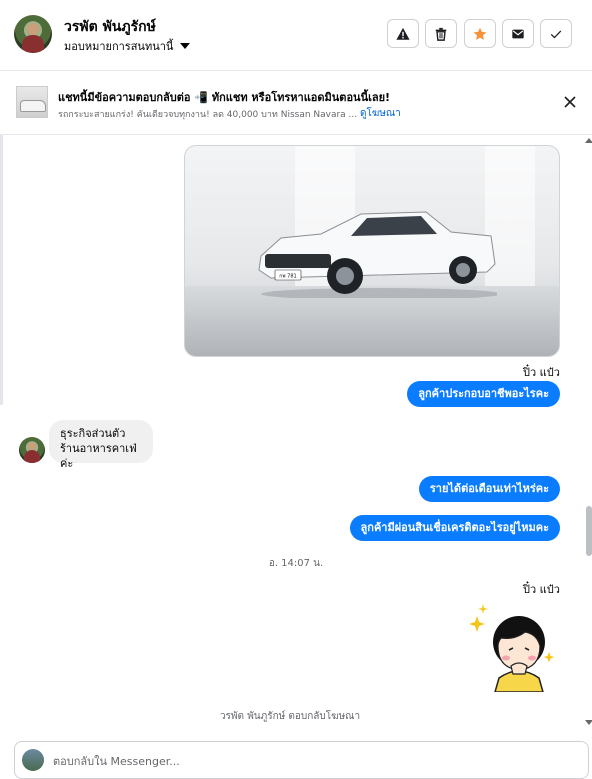  What do you see at coordinates (513, 646) in the screenshot?
I see `sticker-girl-icon` at bounding box center [513, 646].